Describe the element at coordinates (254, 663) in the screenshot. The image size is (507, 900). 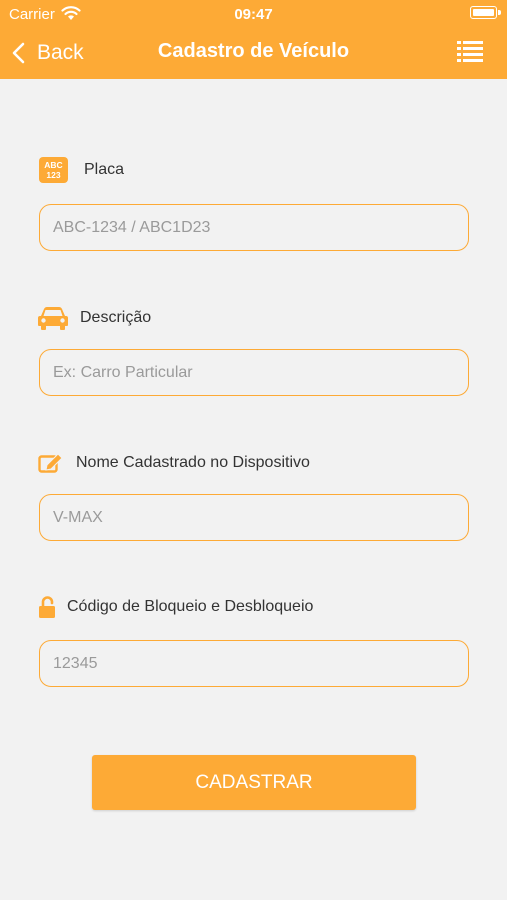
I see `codigo-input` at that location.